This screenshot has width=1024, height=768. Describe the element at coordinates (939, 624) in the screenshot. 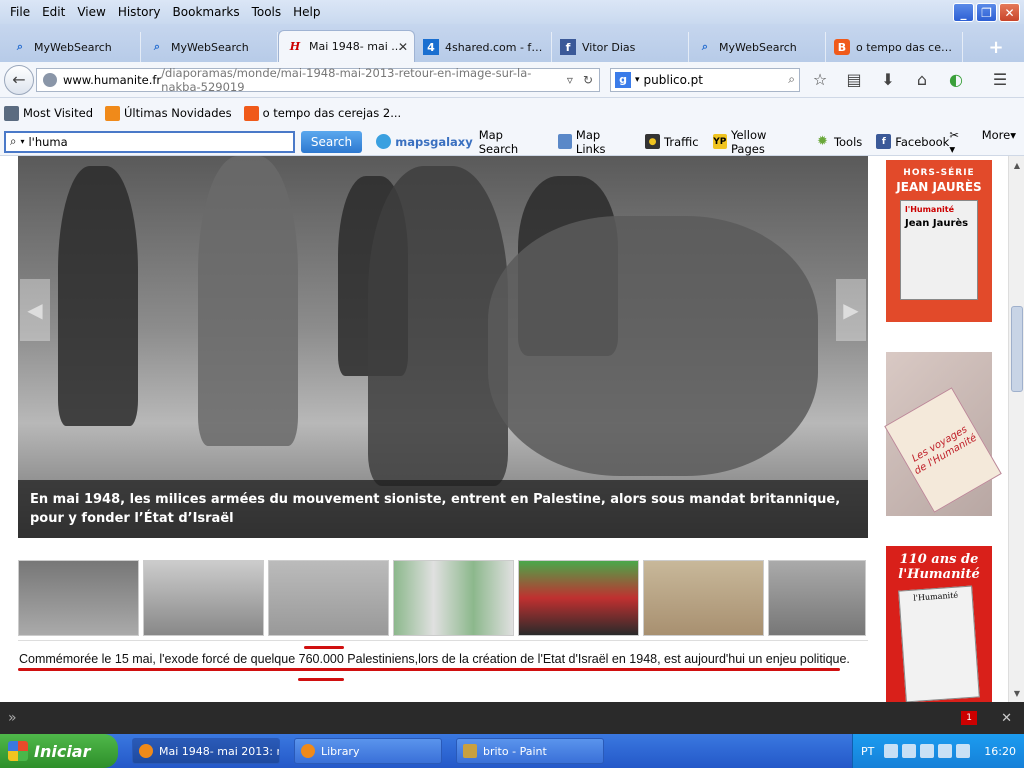

I see `anniversary-ad: 110 ans de l'Humanité l'Humanité` at that location.